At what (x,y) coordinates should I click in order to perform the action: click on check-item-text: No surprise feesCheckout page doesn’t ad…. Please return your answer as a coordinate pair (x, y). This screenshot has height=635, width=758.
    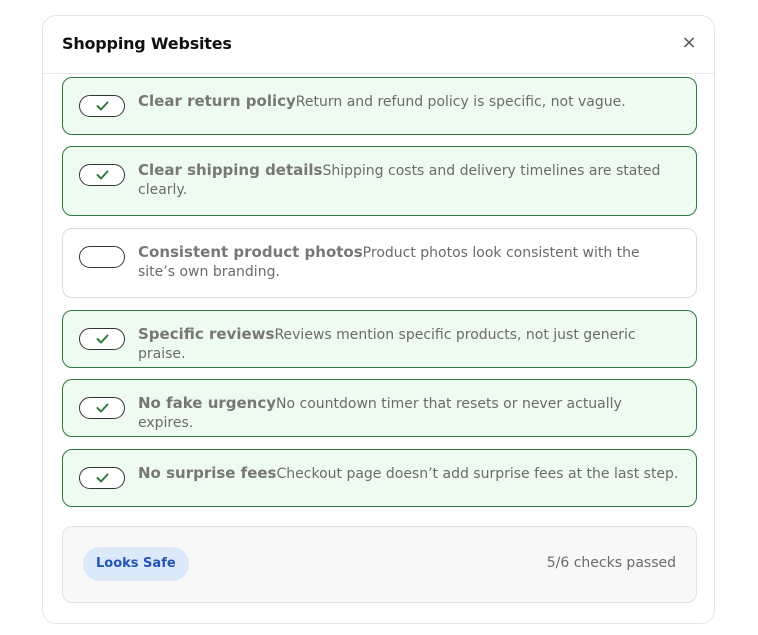
    Looking at the image, I should click on (409, 474).